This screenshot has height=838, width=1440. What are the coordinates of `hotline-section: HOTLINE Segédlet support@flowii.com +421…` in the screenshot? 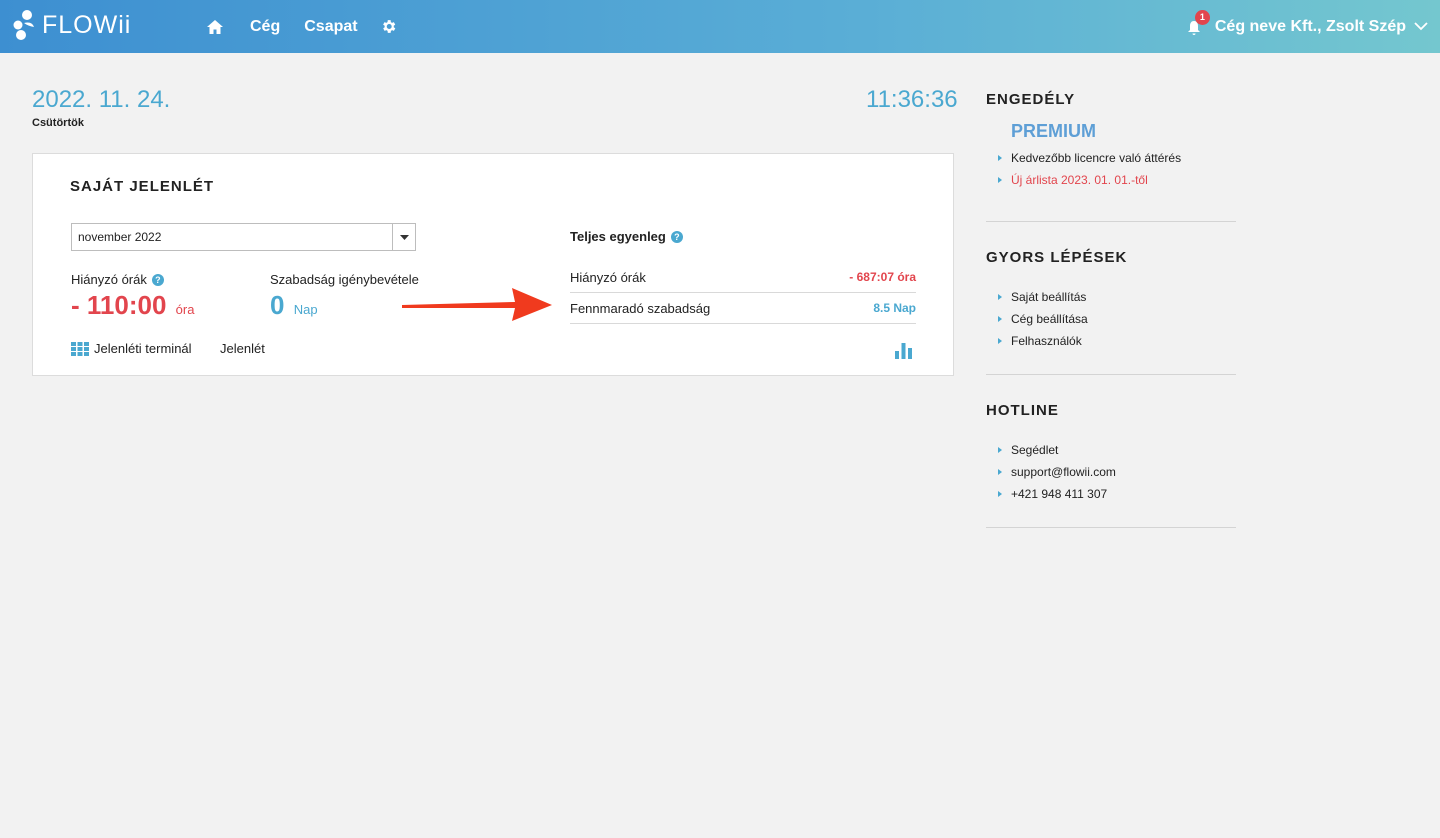 It's located at (1111, 453).